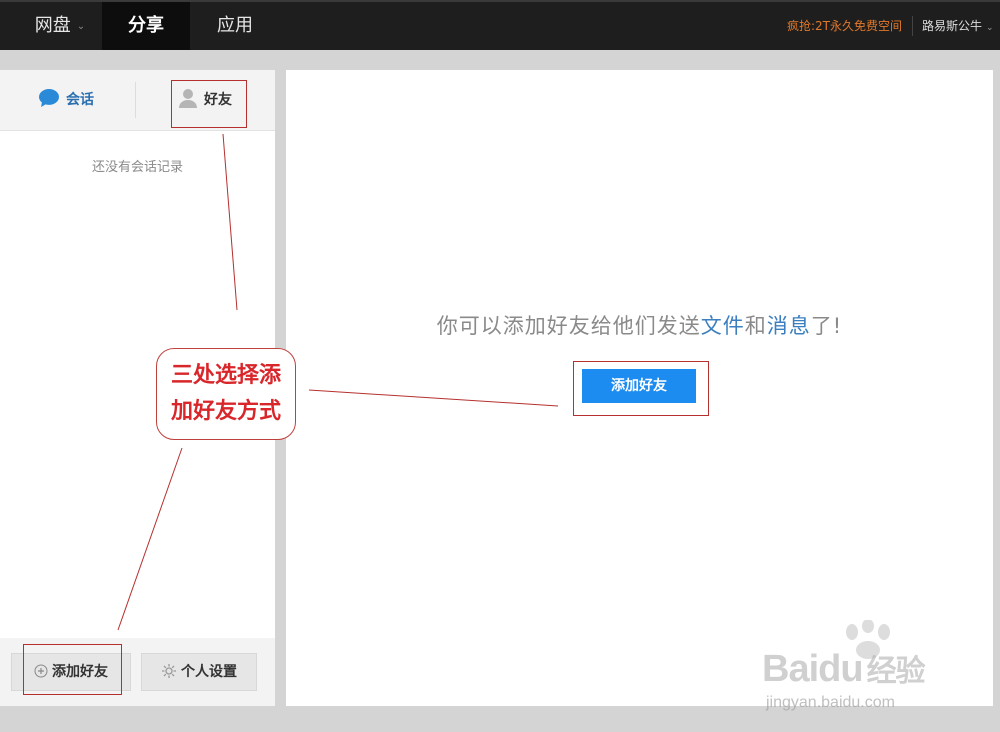  I want to click on nav-share: 分享, so click(146, 26).